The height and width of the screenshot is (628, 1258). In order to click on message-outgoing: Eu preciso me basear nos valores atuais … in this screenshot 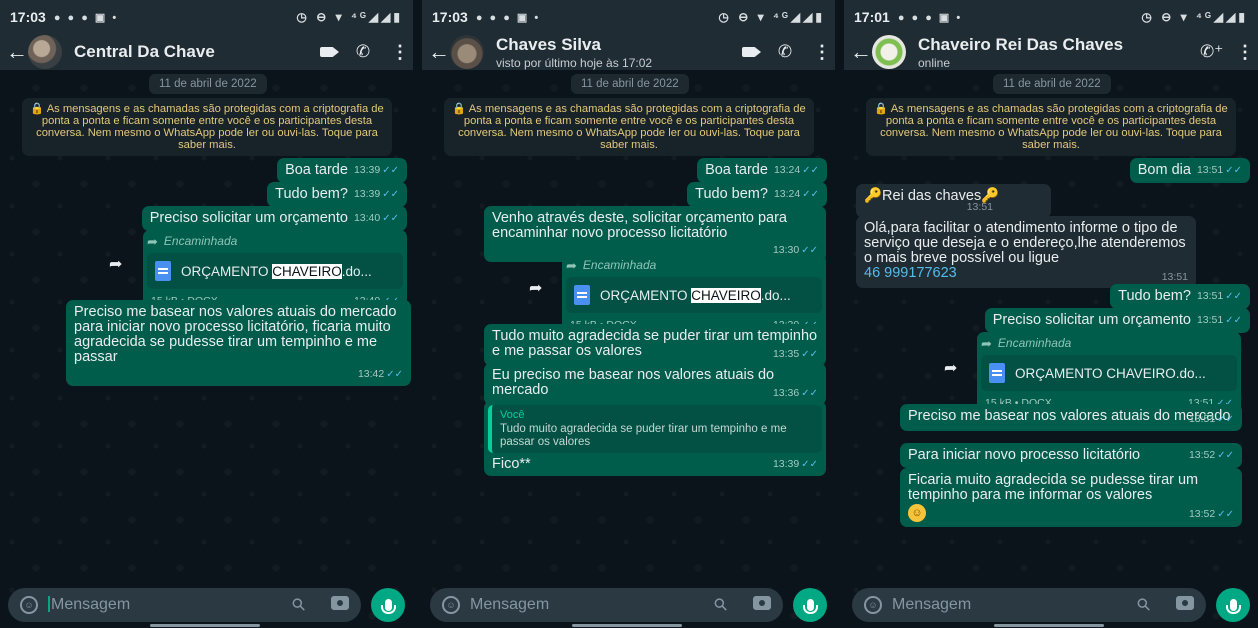, I will do `click(655, 384)`.